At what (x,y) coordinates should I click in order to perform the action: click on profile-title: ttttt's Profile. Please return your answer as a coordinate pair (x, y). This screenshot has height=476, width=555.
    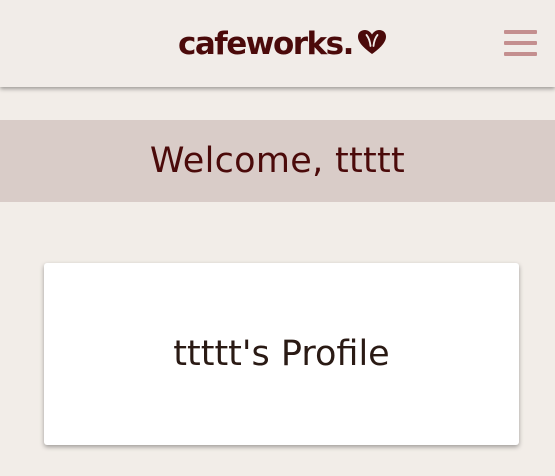
    Looking at the image, I should click on (281, 354).